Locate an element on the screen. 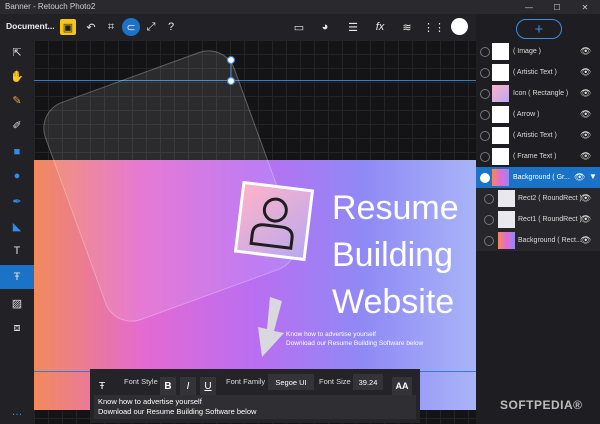 This screenshot has width=600, height=424. cursor-tool-icon: ⇱ is located at coordinates (17, 52).